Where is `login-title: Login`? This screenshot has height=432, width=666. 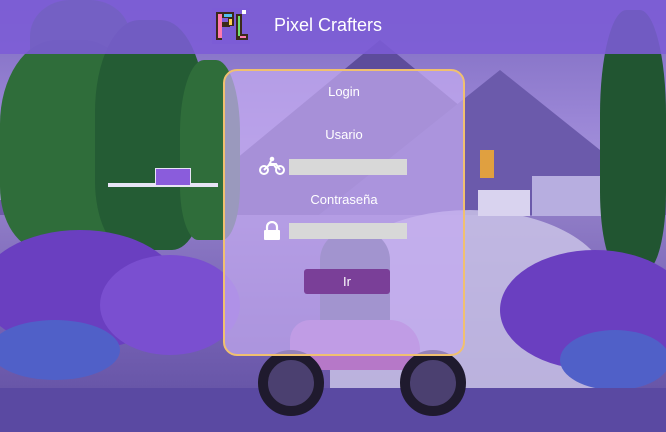
login-title: Login is located at coordinates (344, 91).